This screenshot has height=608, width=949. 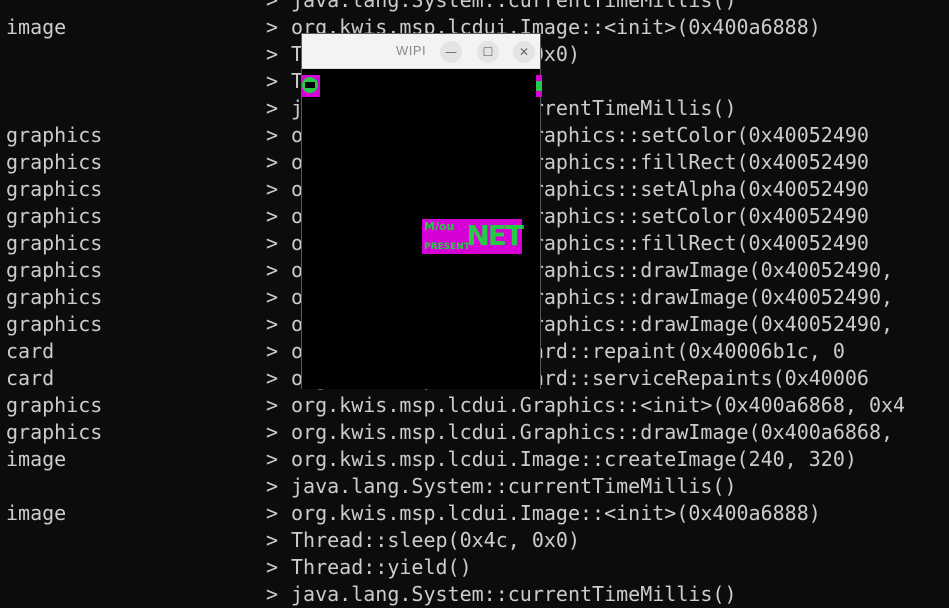 I want to click on close-button: ✕, so click(x=524, y=52).